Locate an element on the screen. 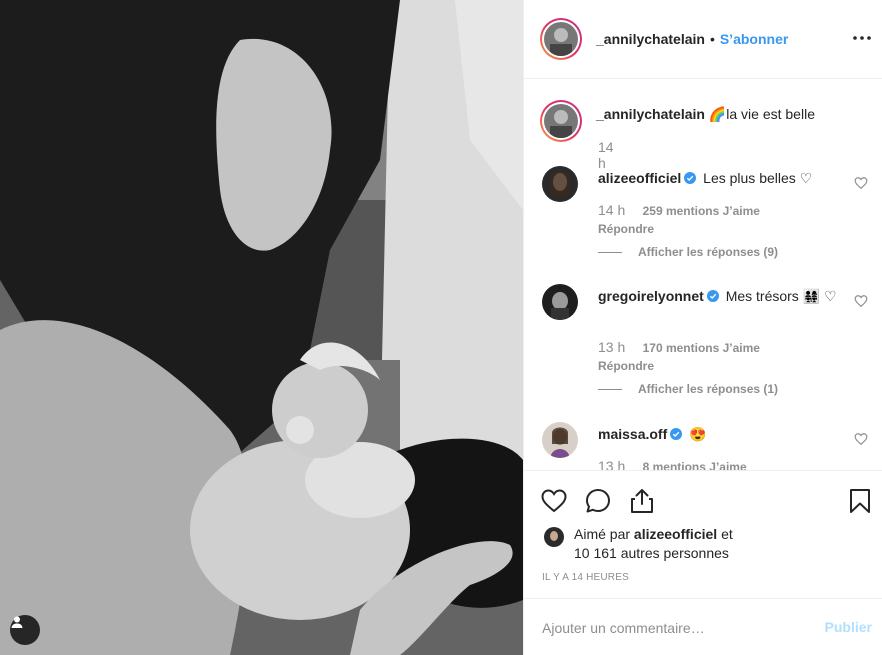 The height and width of the screenshot is (655, 882). heart-icon is located at coordinates (554, 501).